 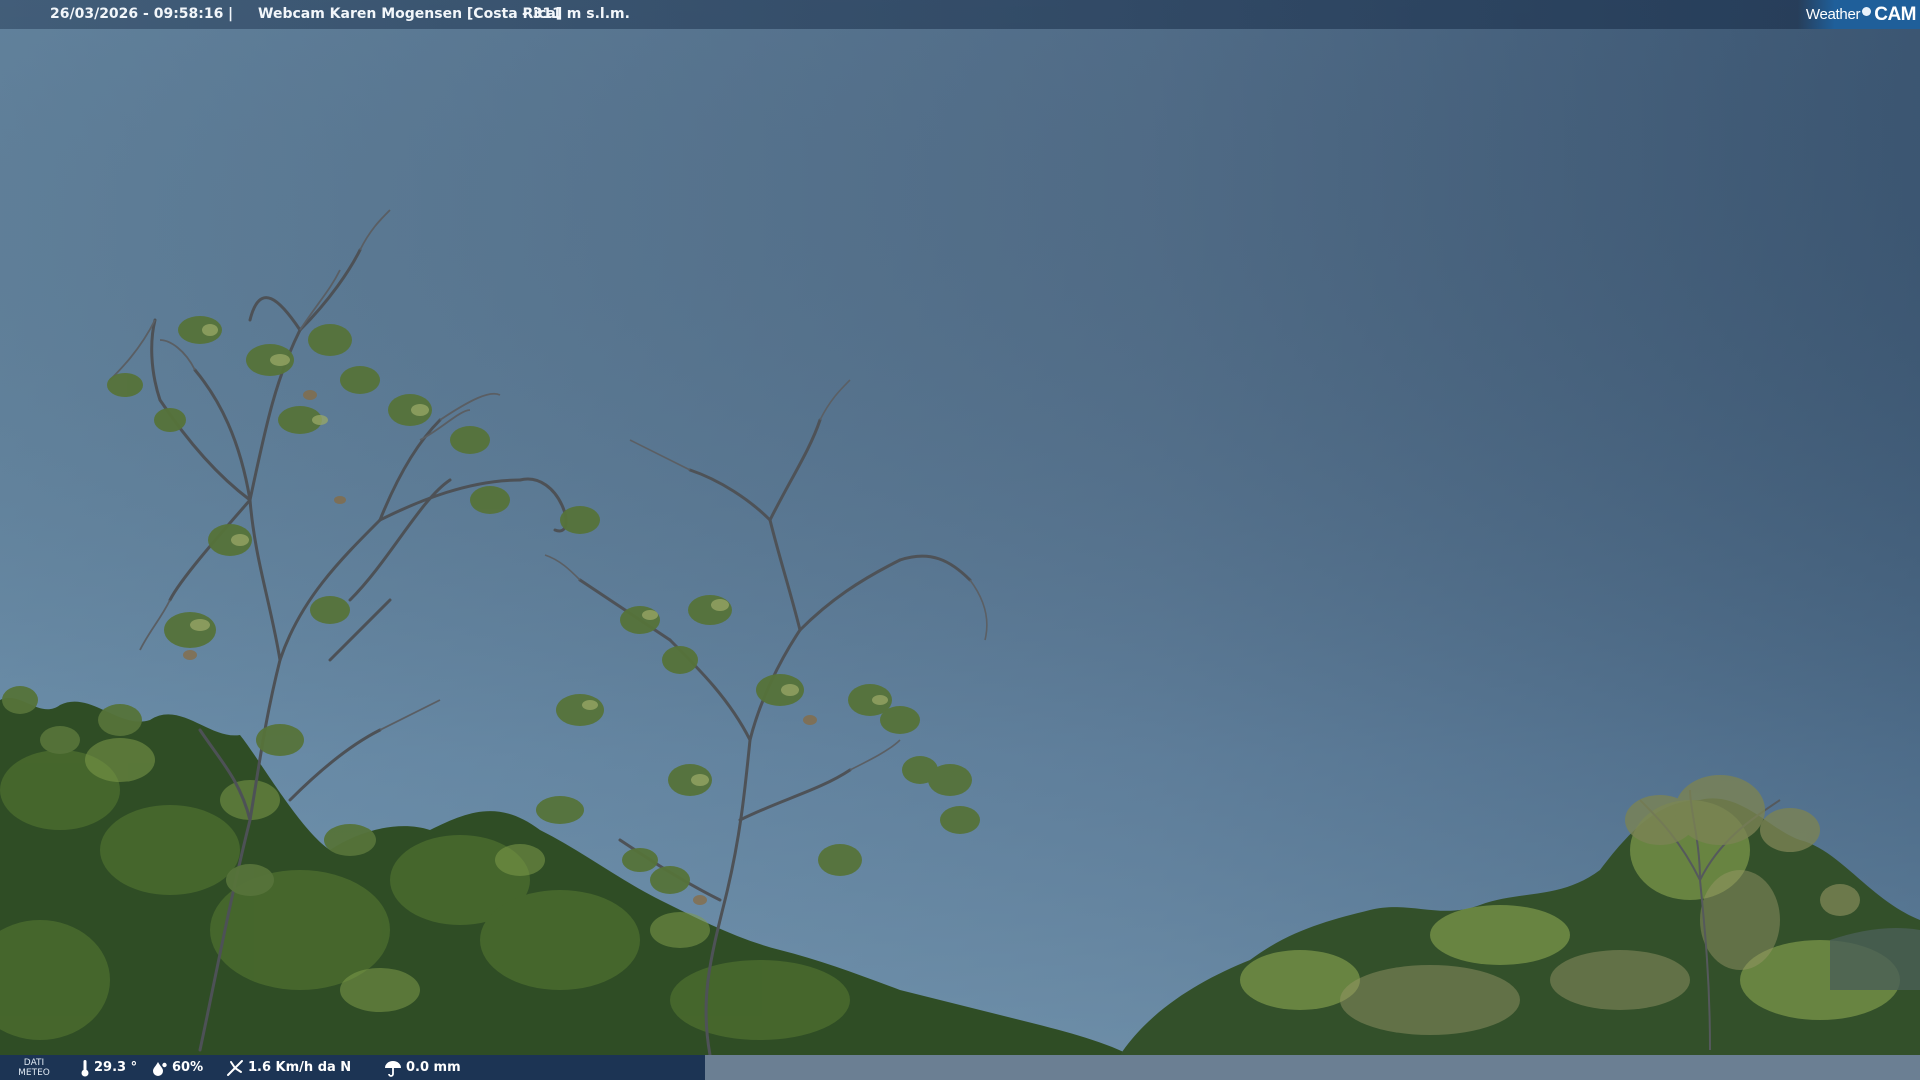 I want to click on logo-cam: CAM, so click(x=1895, y=14).